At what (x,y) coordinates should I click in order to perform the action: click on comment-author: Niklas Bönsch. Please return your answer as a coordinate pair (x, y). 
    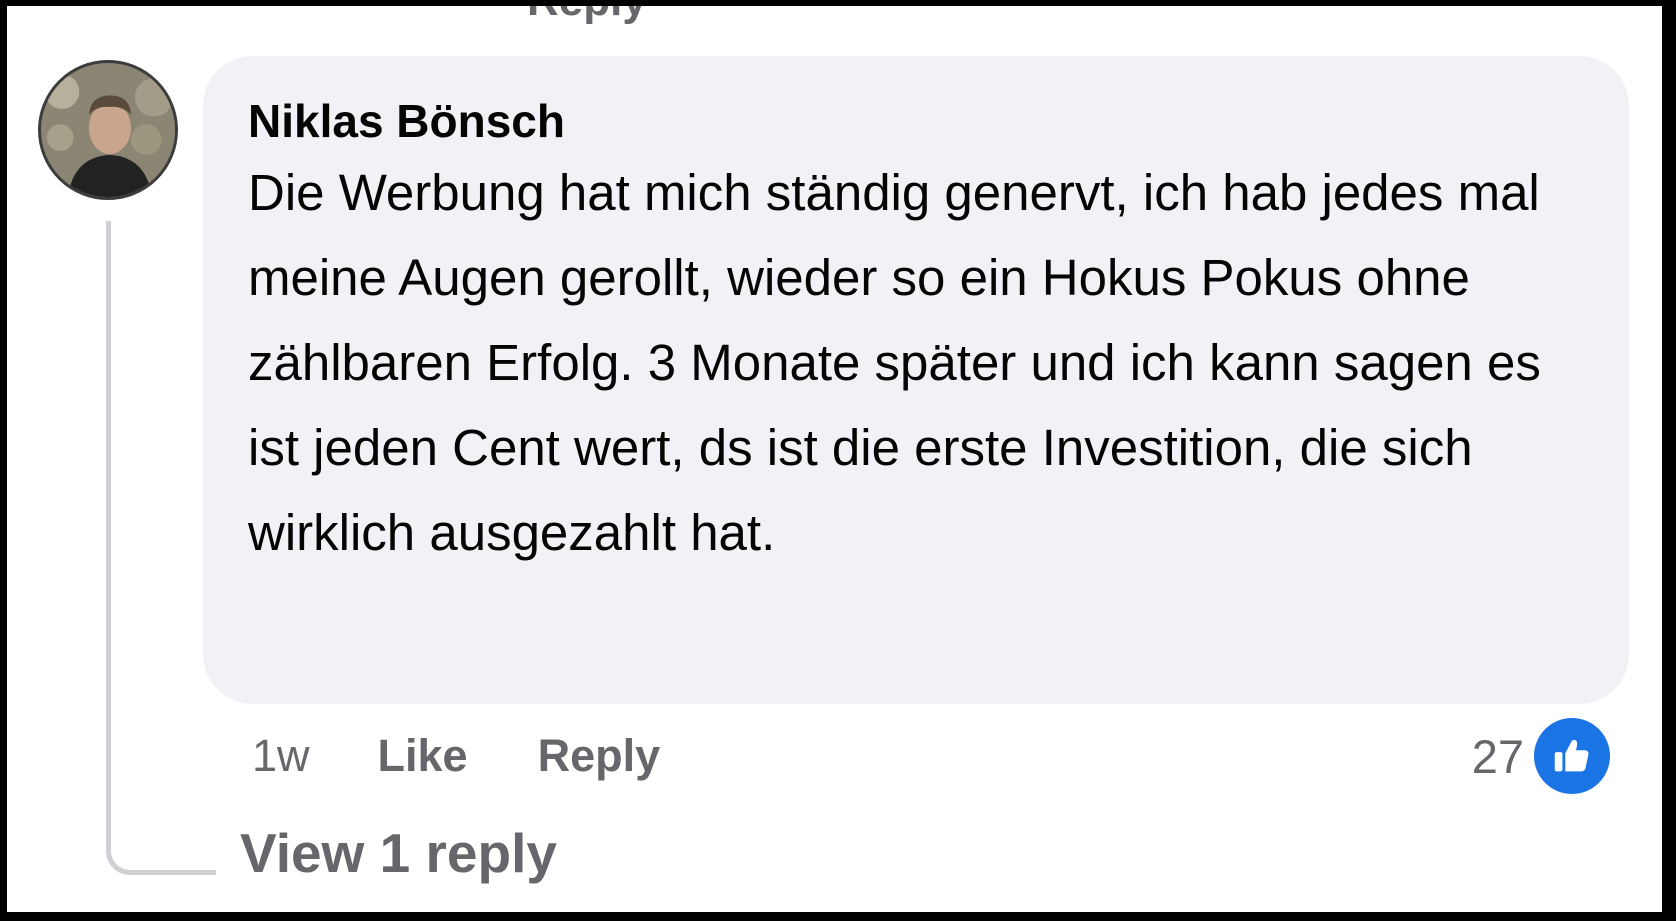
    Looking at the image, I should click on (916, 121).